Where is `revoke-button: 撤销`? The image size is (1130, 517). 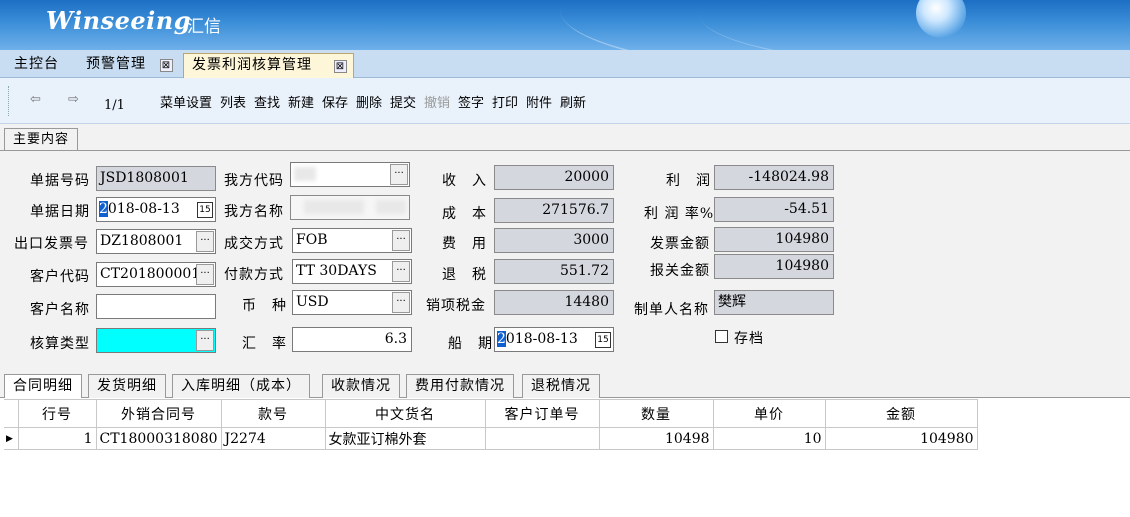
revoke-button: 撤销 is located at coordinates (437, 101).